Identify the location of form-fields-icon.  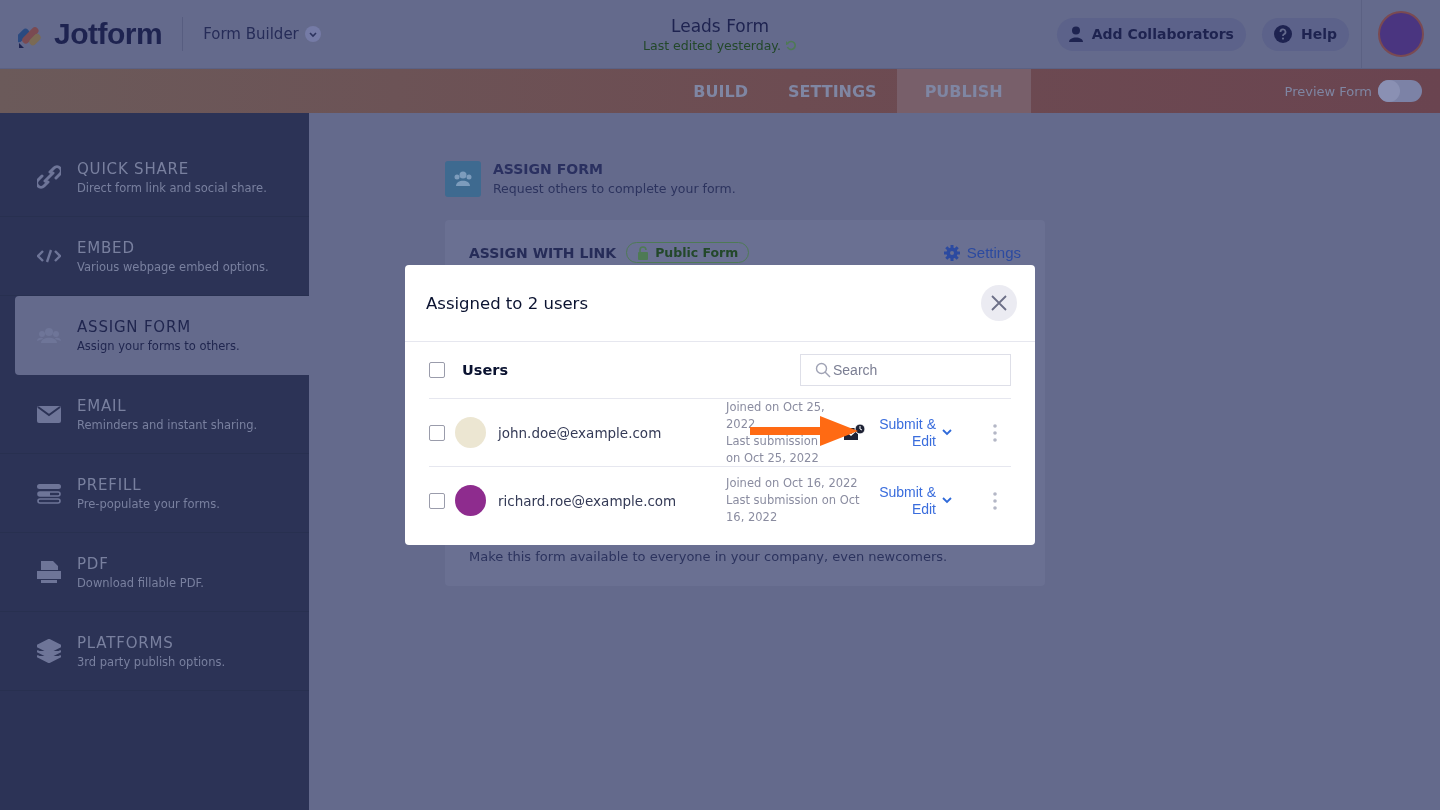
(49, 493).